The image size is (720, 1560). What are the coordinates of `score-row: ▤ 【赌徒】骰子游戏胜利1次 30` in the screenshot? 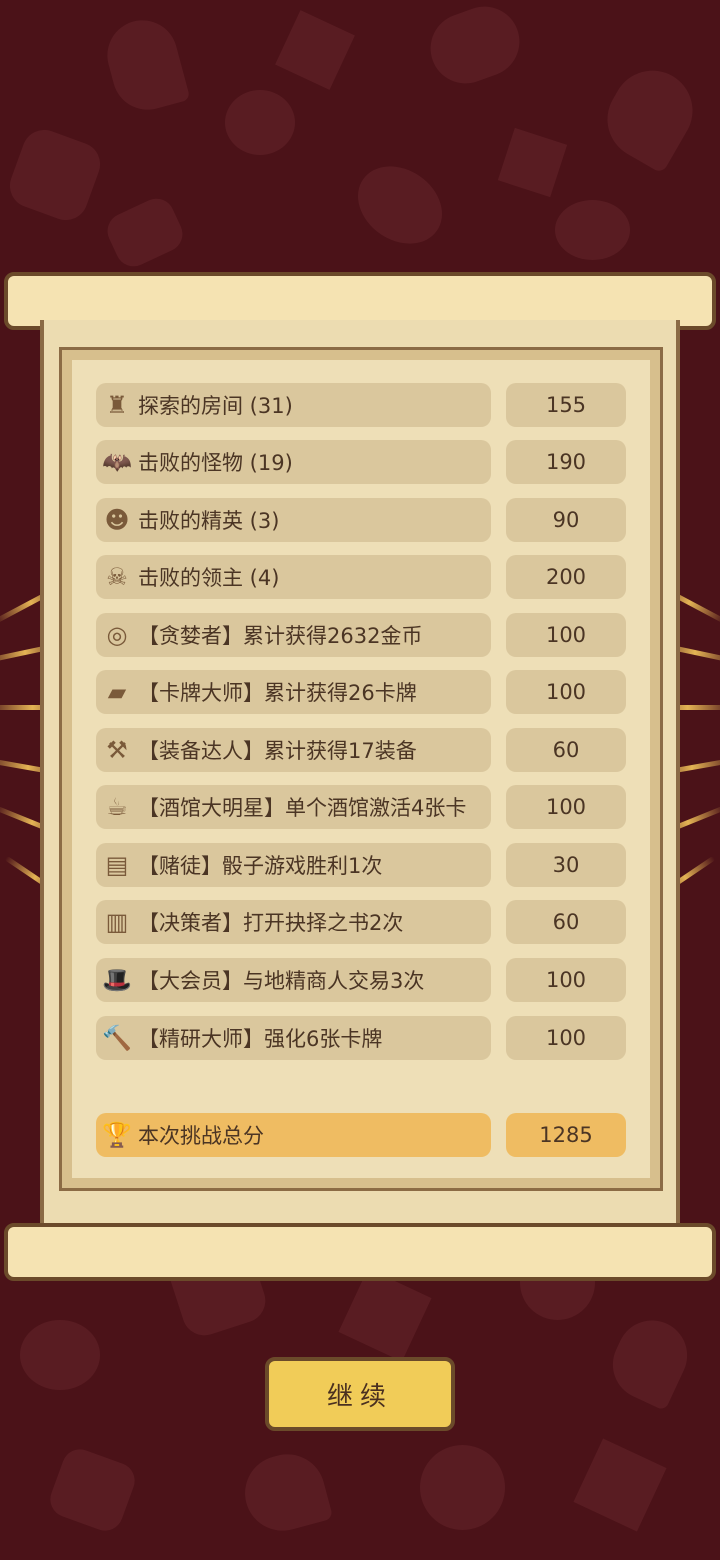 It's located at (361, 865).